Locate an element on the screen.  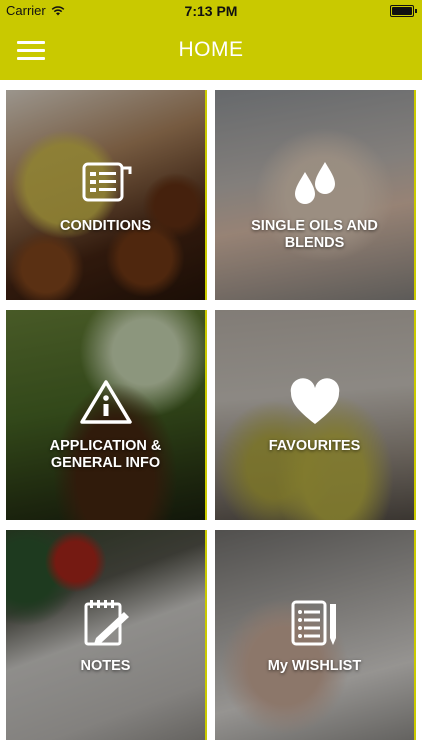
info-warning-icon is located at coordinates (105, 402).